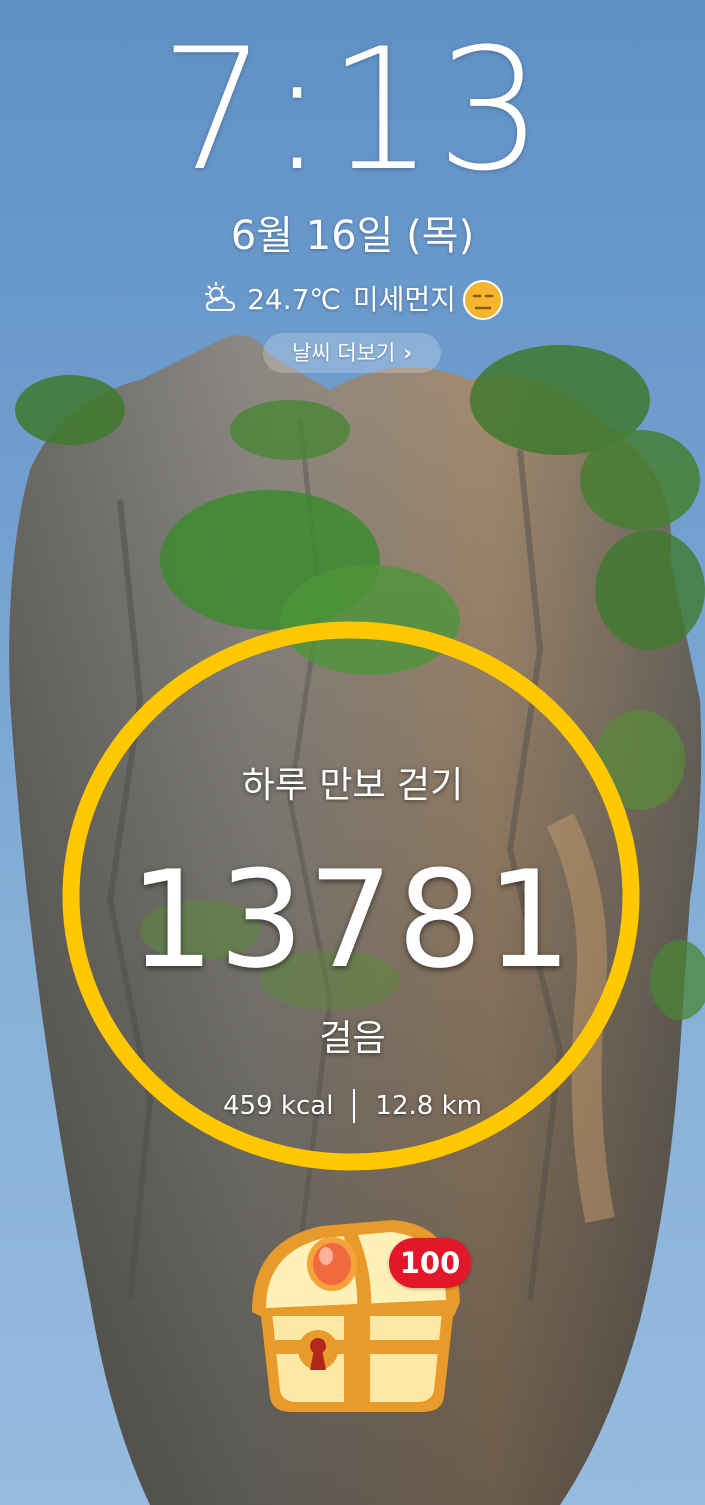  What do you see at coordinates (352, 110) in the screenshot?
I see `lock-clock: 7:13` at bounding box center [352, 110].